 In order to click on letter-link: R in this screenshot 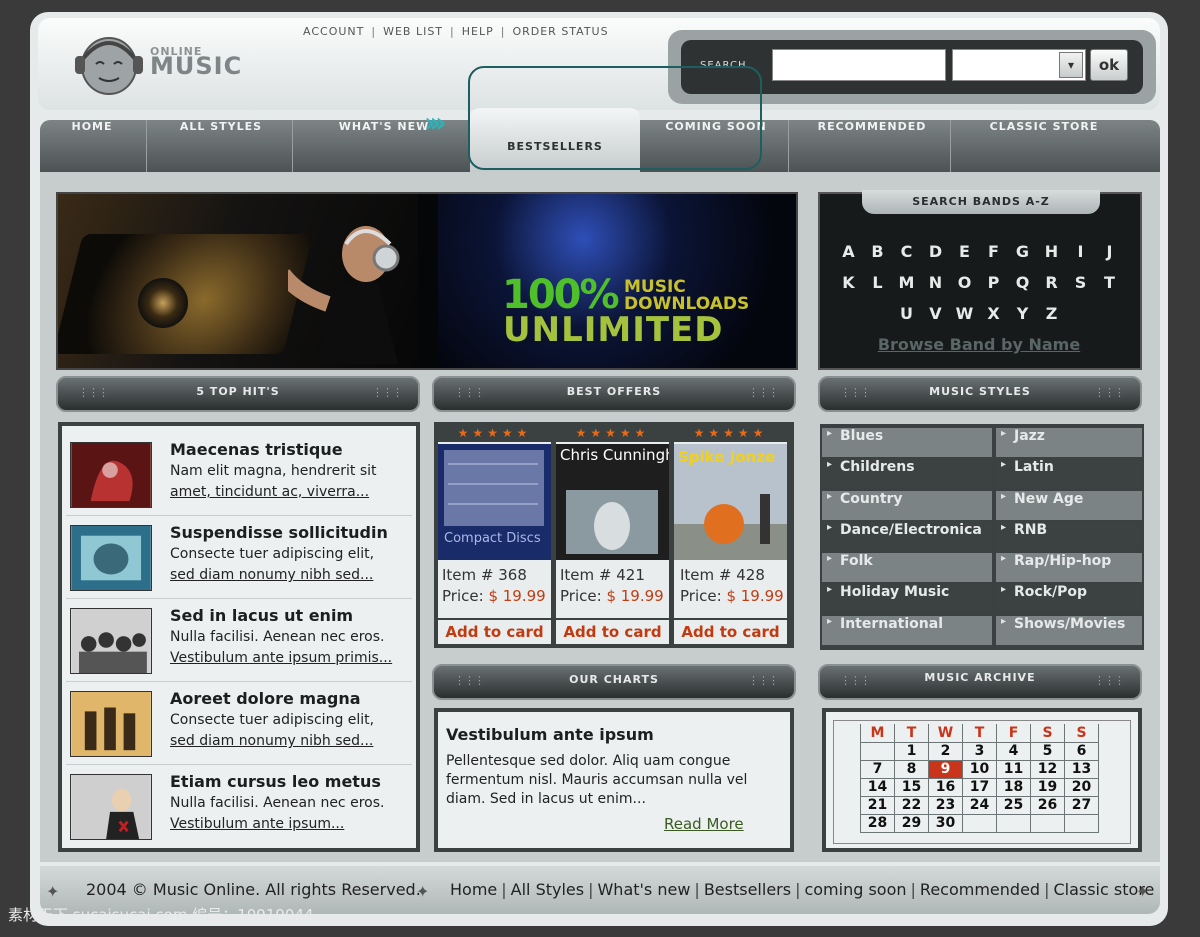, I will do `click(1051, 282)`.